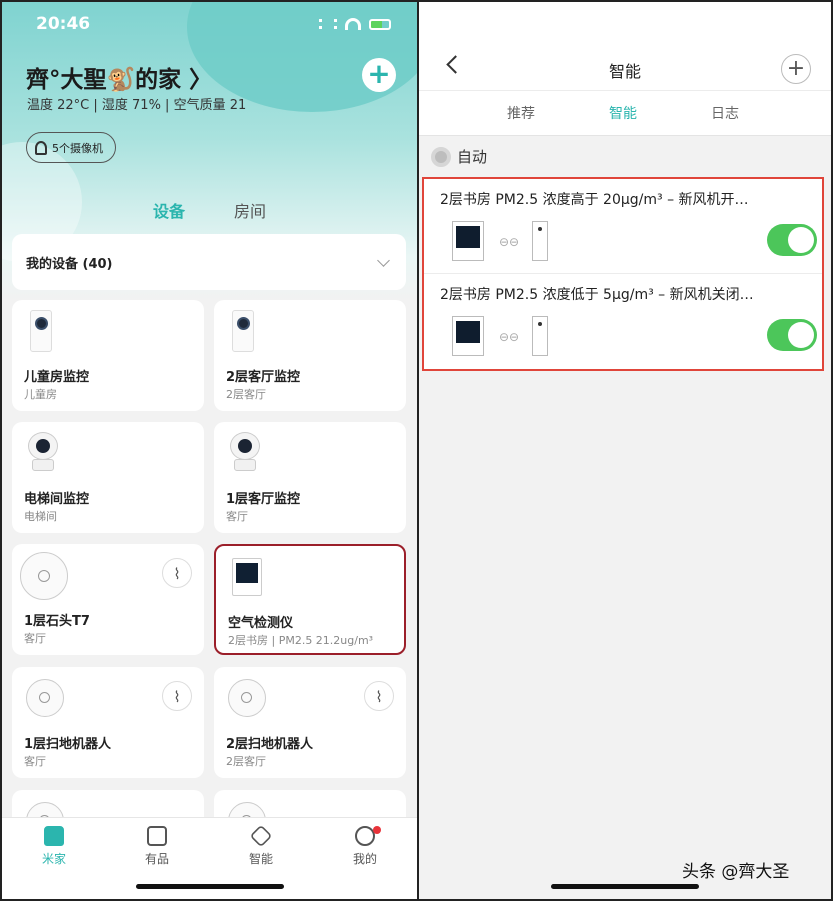 The image size is (833, 901). What do you see at coordinates (156, 859) in the screenshot?
I see `tab-label: 有品` at bounding box center [156, 859].